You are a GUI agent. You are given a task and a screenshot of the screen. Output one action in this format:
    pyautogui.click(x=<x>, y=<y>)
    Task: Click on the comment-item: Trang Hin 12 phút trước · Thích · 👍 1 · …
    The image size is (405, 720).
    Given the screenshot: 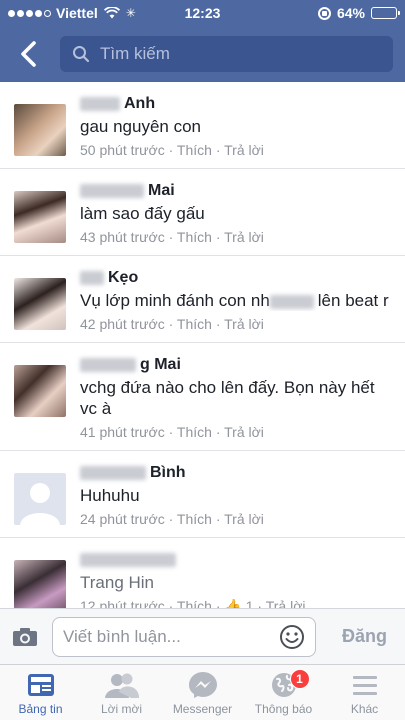 What is the action you would take?
    pyautogui.click(x=202, y=573)
    